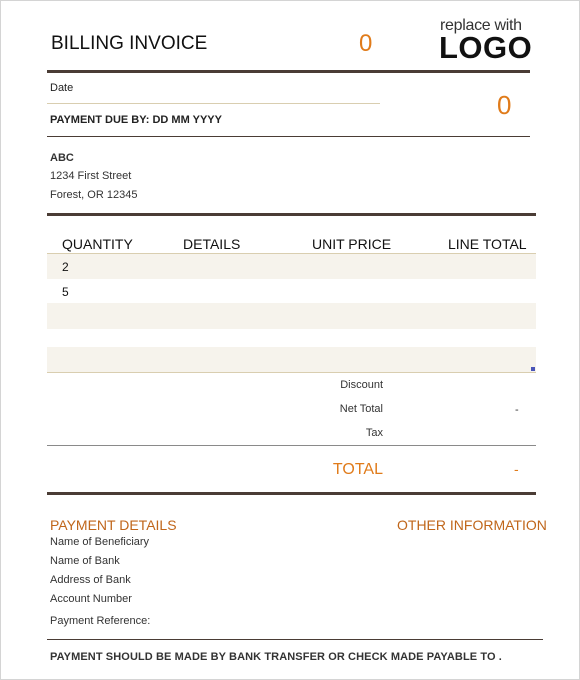 This screenshot has width=580, height=680. I want to click on summary-divider, so click(291, 445).